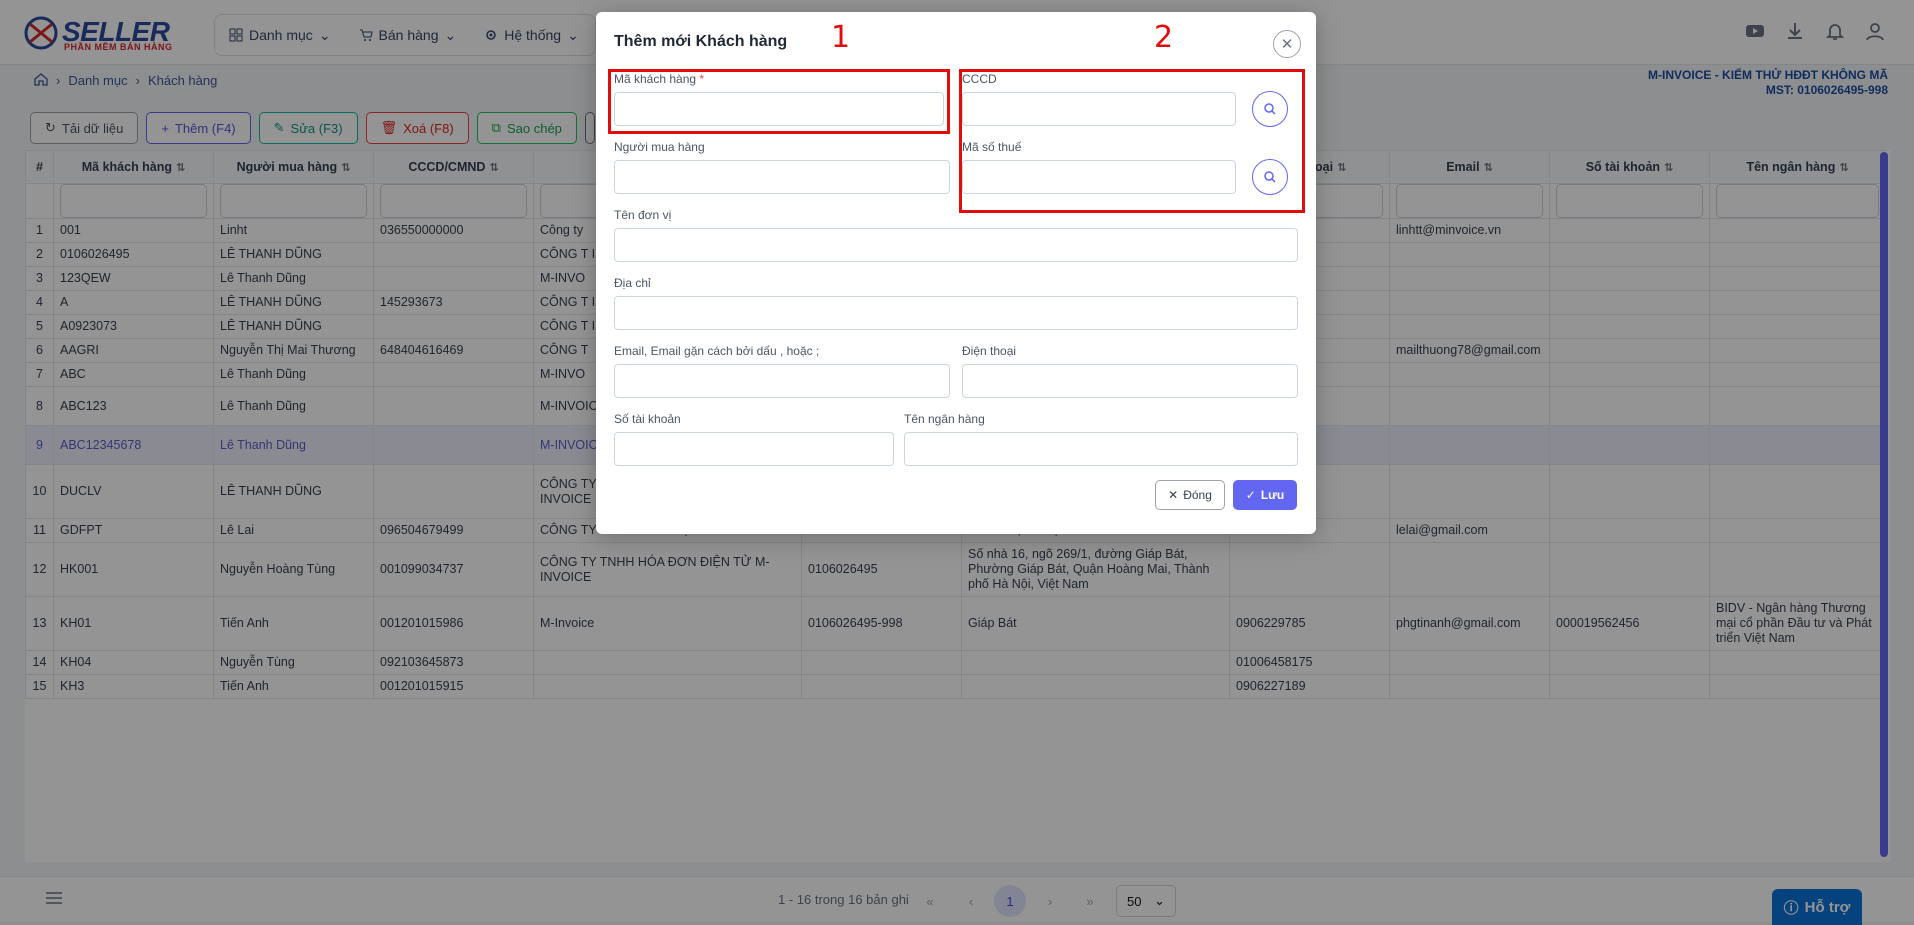 This screenshot has height=925, width=1914. What do you see at coordinates (1101, 449) in the screenshot?
I see `bank-name-input` at bounding box center [1101, 449].